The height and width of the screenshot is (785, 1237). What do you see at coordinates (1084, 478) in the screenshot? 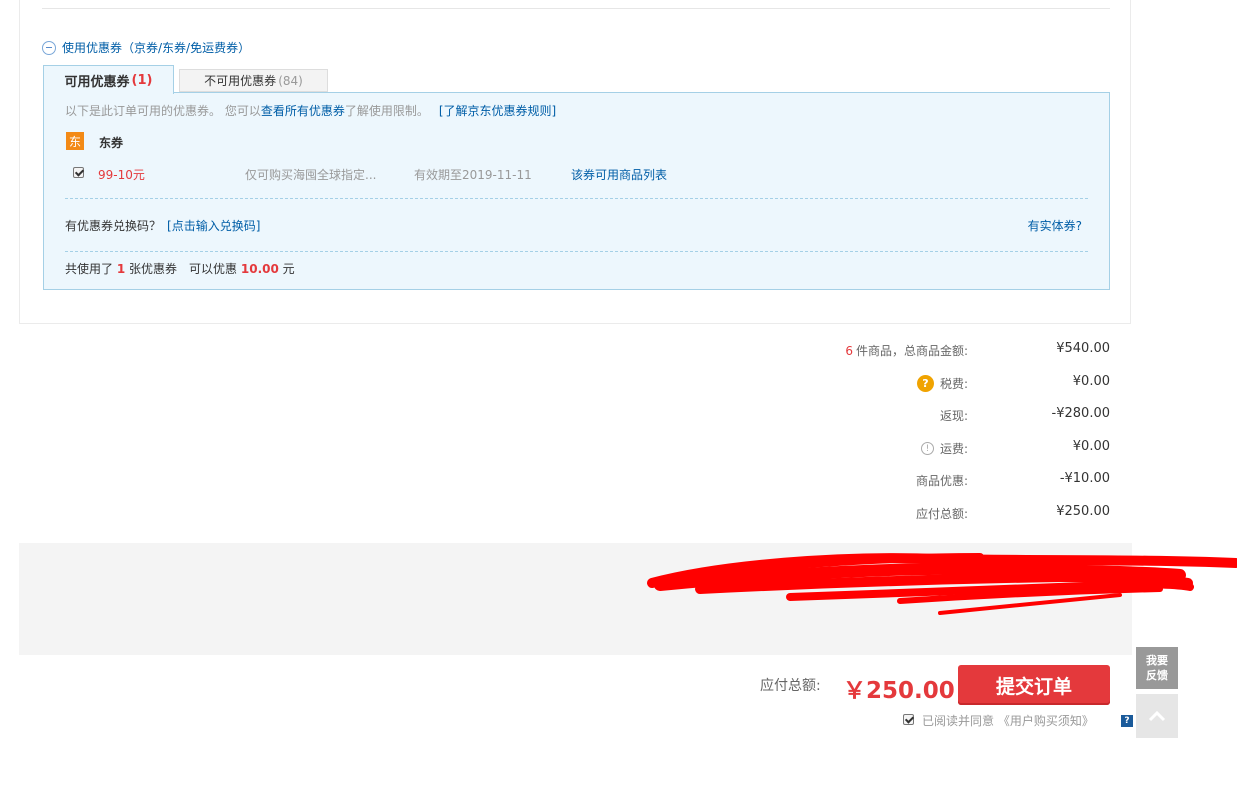
I see `discount-value: -¥10.00` at bounding box center [1084, 478].